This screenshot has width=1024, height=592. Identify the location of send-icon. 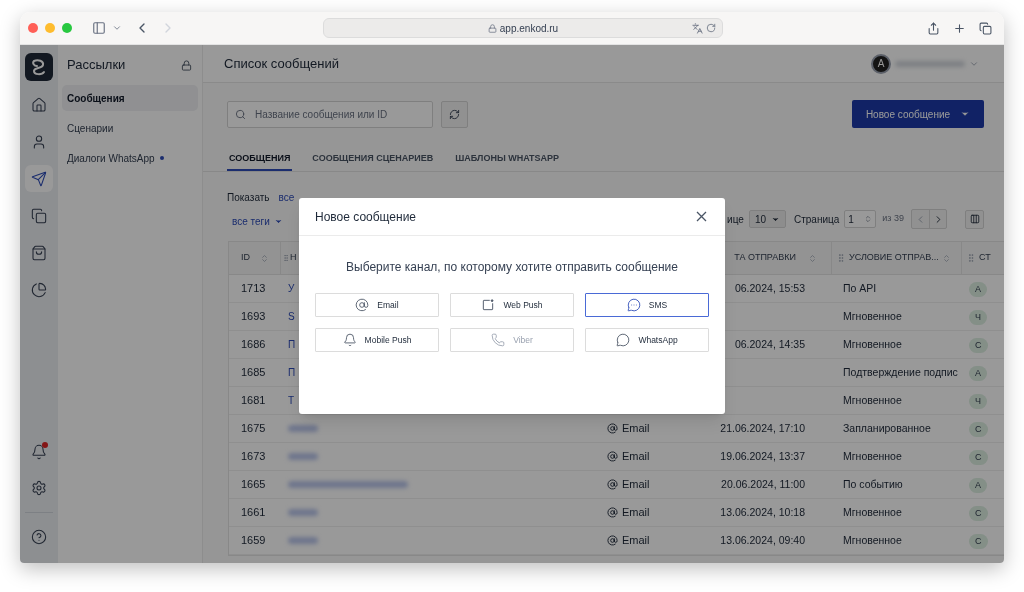
(39, 178).